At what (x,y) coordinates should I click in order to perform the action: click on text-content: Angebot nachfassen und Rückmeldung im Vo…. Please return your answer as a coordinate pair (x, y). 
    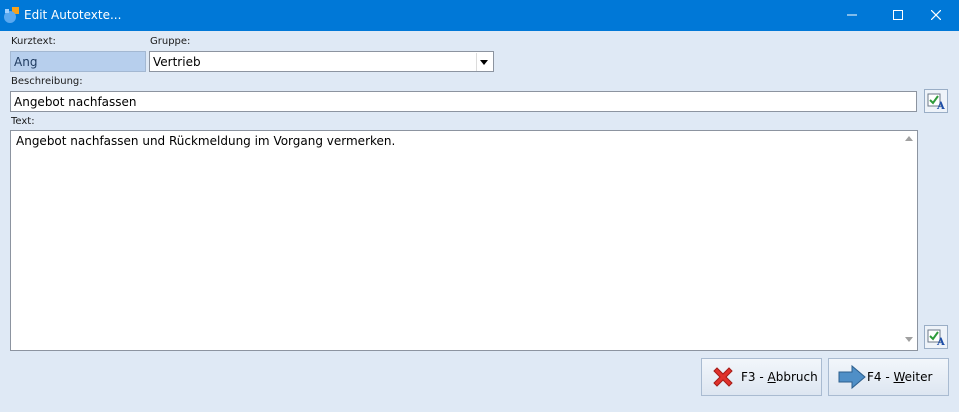
    Looking at the image, I should click on (206, 141).